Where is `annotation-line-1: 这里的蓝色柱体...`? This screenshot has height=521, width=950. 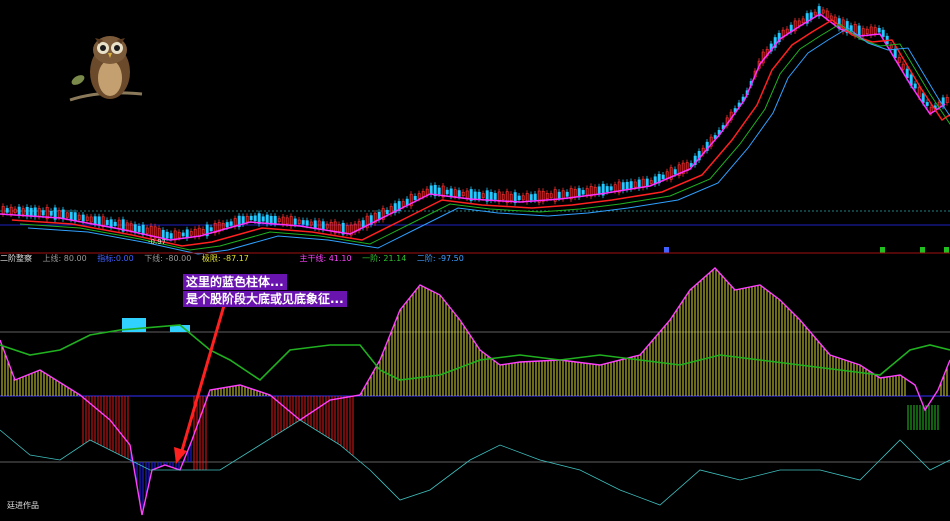 annotation-line-1: 这里的蓝色柱体... is located at coordinates (235, 282).